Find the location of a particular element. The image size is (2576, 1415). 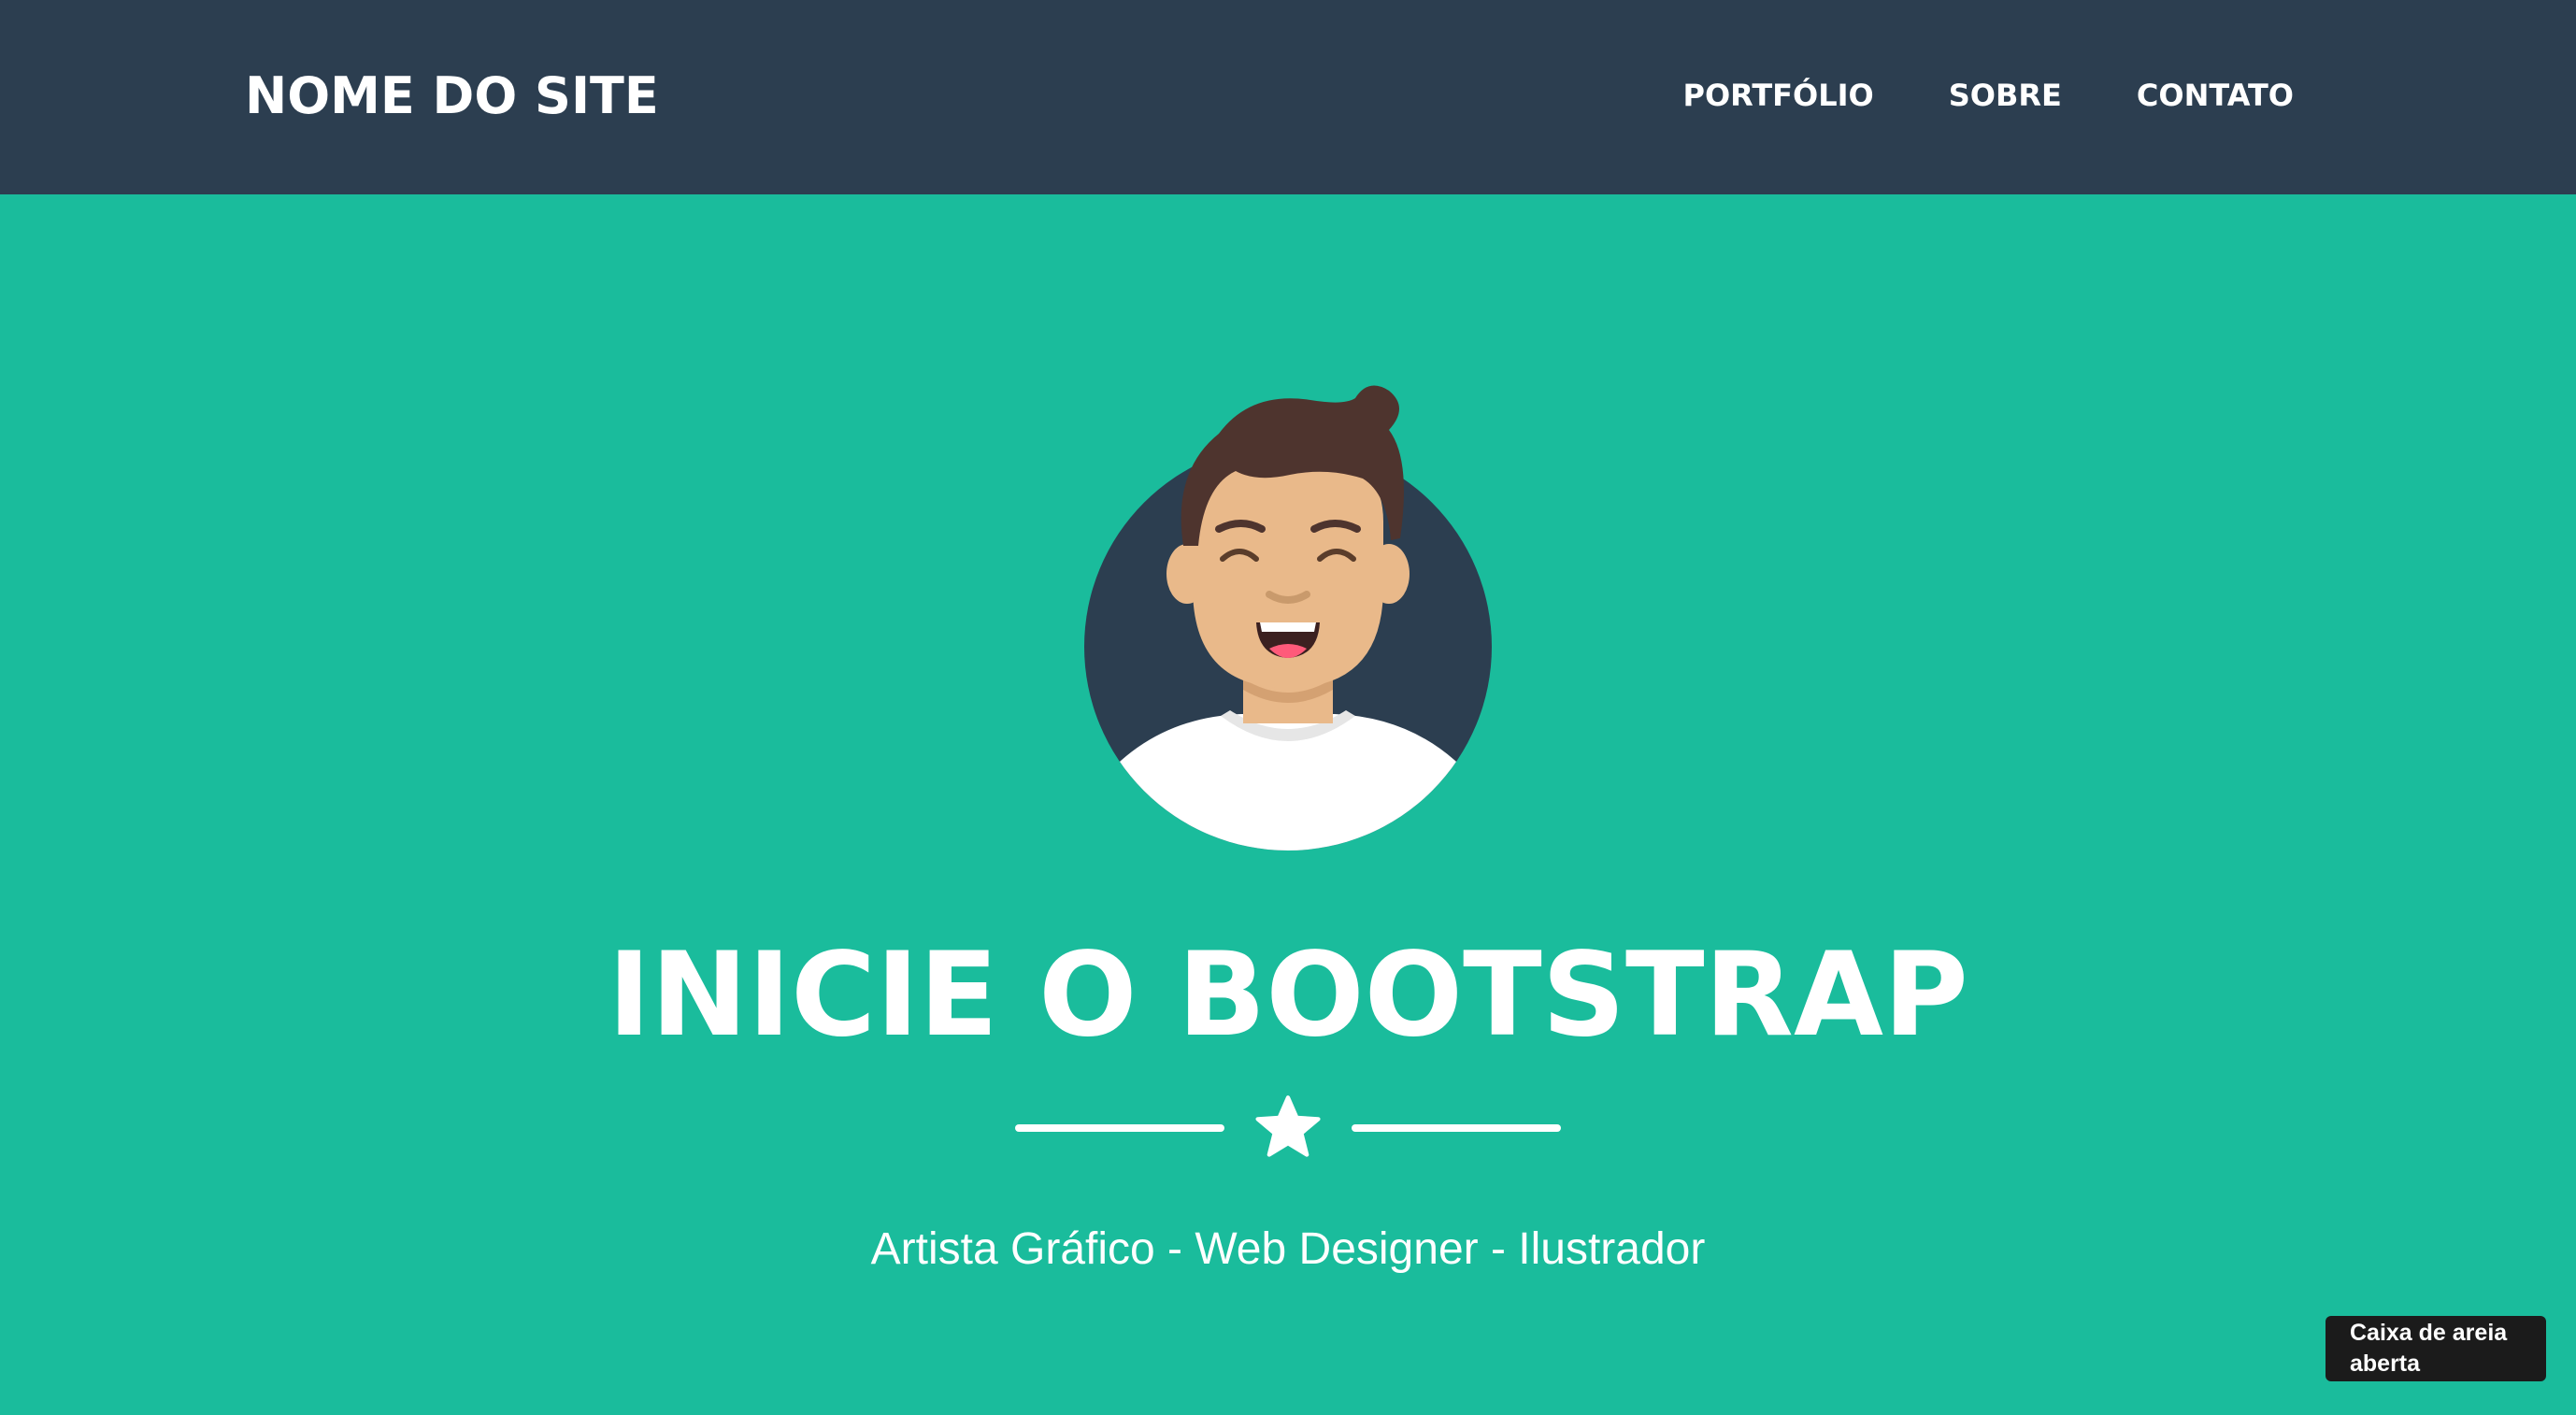

masthead-heading: INICIE O BOOTSTRAP is located at coordinates (1288, 995).